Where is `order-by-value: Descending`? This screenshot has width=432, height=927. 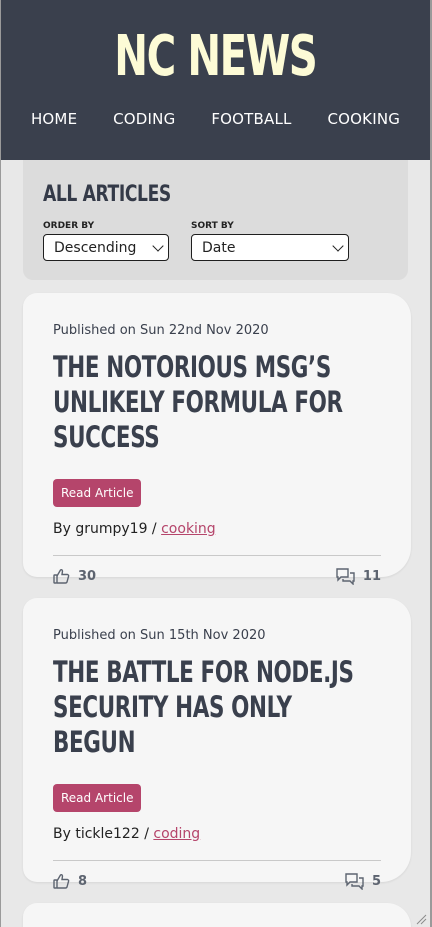 order-by-value: Descending is located at coordinates (95, 247).